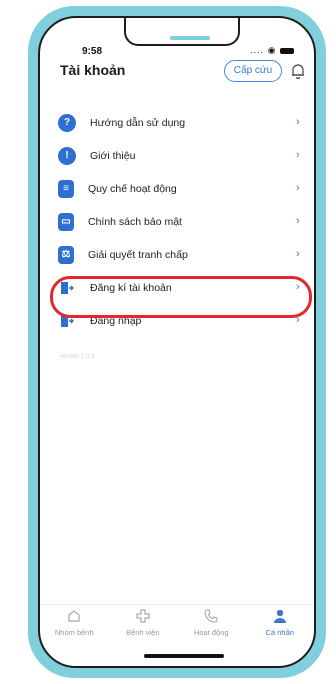 Image resolution: width=336 pixels, height=684 pixels. What do you see at coordinates (66, 188) in the screenshot?
I see `document-icon: ≡` at bounding box center [66, 188].